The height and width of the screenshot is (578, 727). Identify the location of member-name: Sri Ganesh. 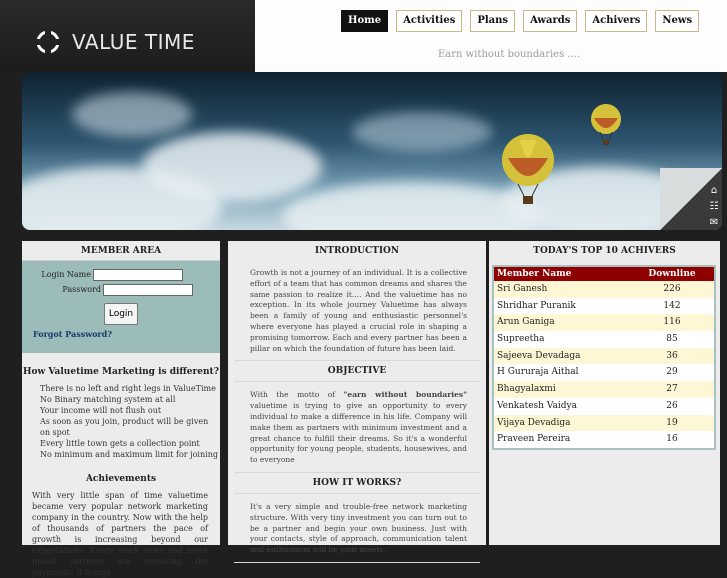
(522, 289).